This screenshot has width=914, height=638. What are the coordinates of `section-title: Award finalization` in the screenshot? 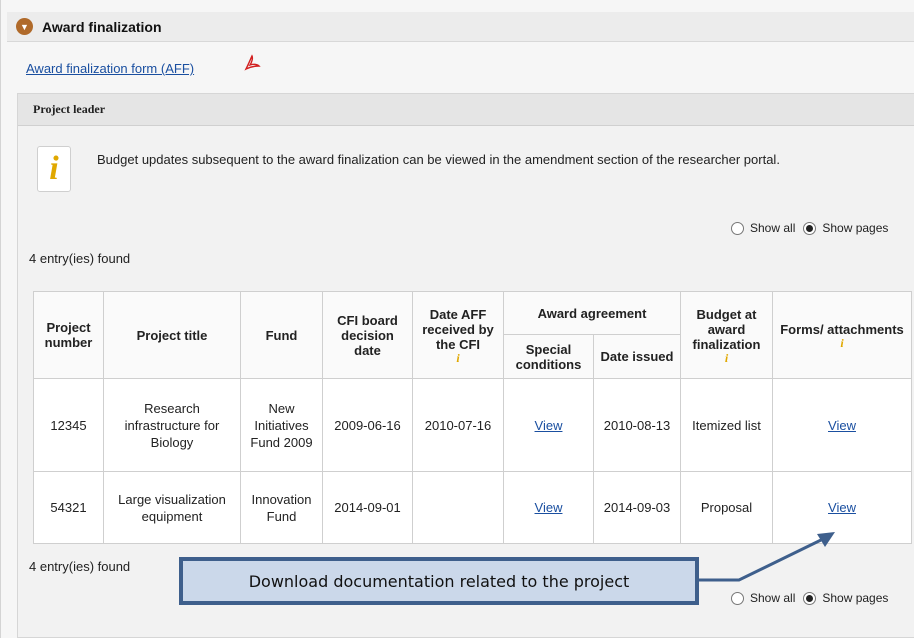 It's located at (102, 26).